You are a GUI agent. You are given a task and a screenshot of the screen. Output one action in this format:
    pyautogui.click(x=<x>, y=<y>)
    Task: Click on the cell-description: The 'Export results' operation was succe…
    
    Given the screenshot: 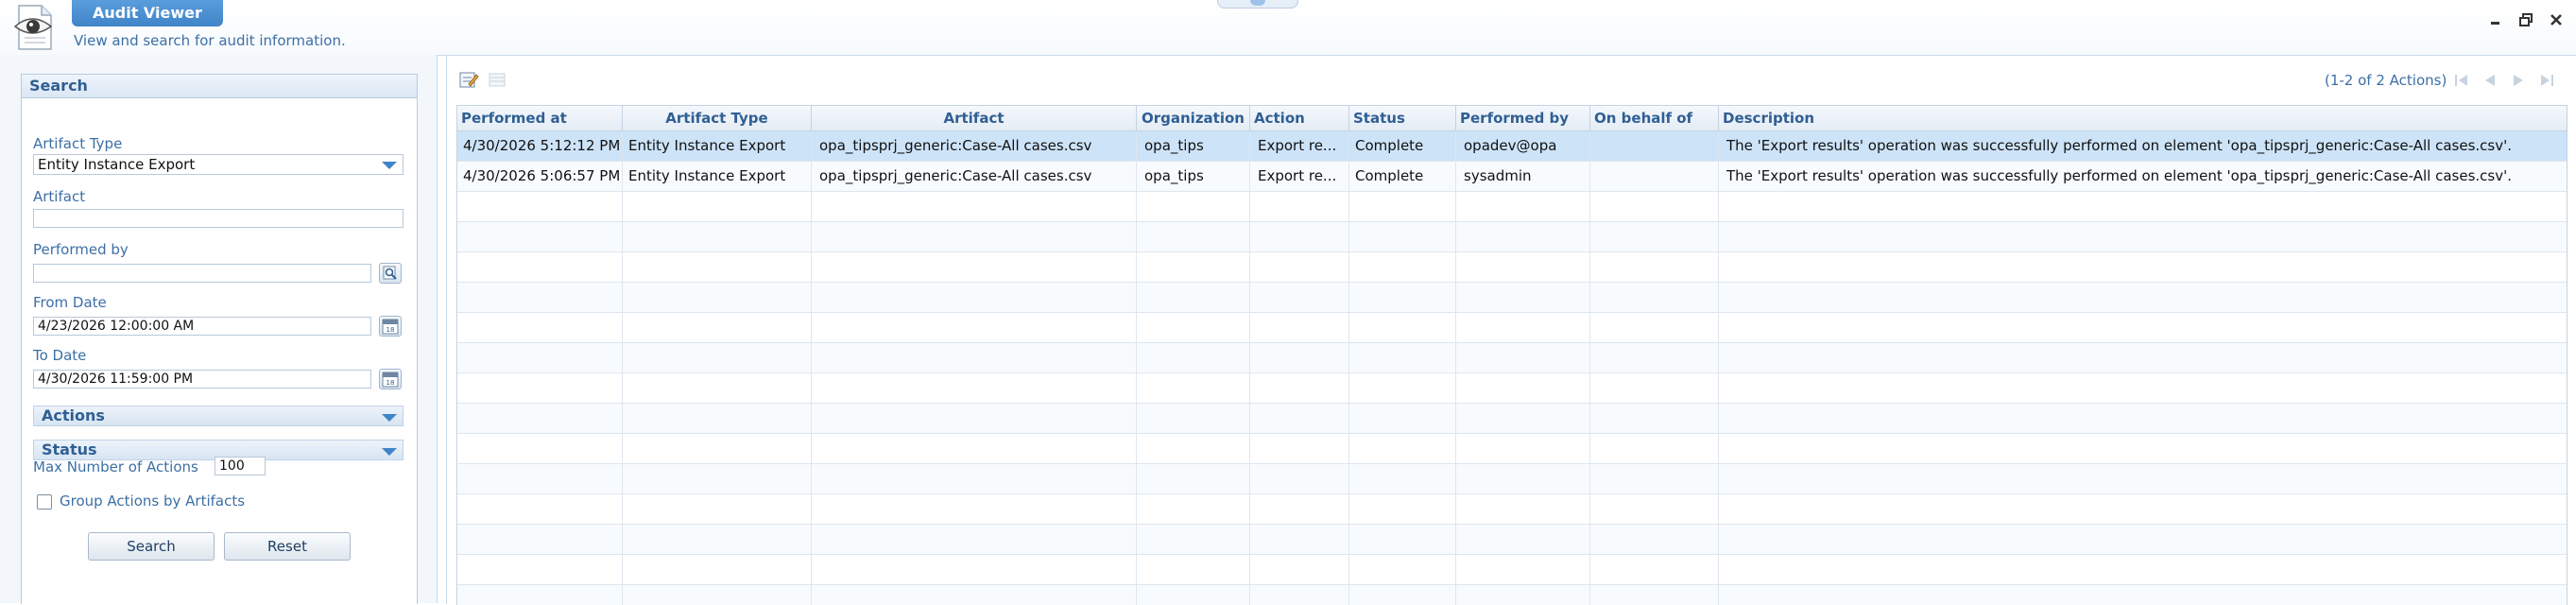 What is the action you would take?
    pyautogui.click(x=2119, y=145)
    